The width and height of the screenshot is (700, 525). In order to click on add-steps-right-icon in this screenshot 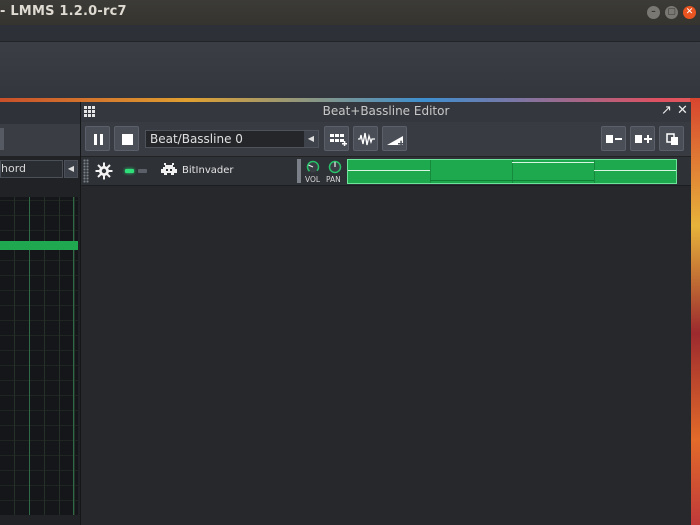, I will do `click(643, 139)`.